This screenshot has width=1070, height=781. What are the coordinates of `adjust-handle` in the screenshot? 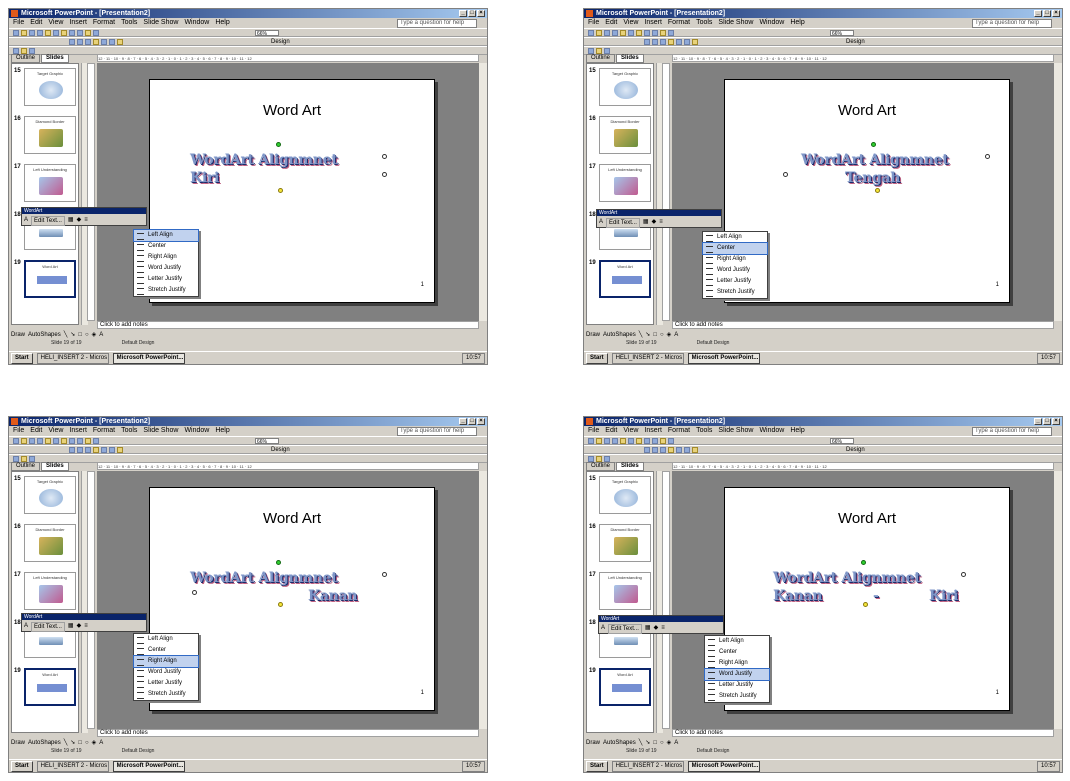 It's located at (877, 190).